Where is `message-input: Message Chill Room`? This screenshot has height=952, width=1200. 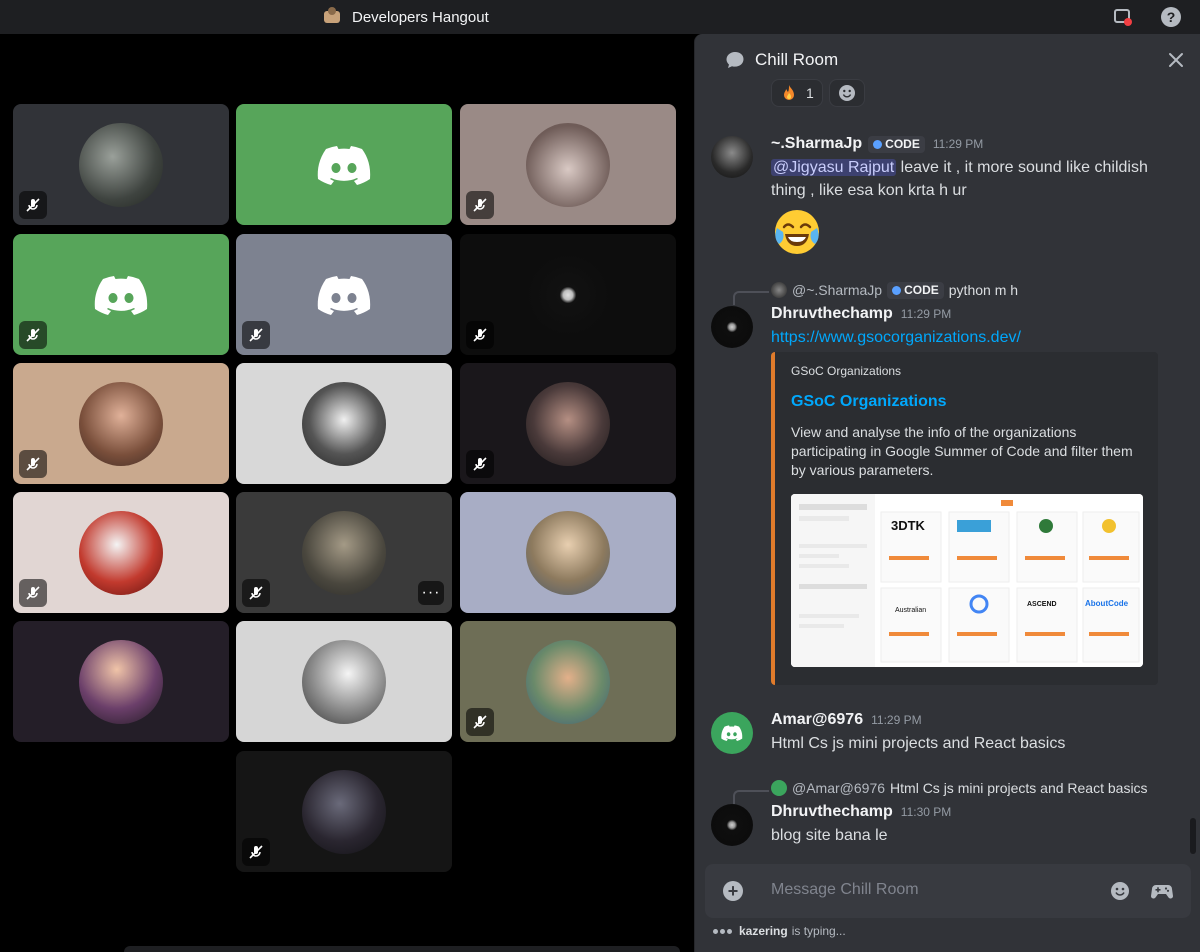 message-input: Message Chill Room is located at coordinates (845, 890).